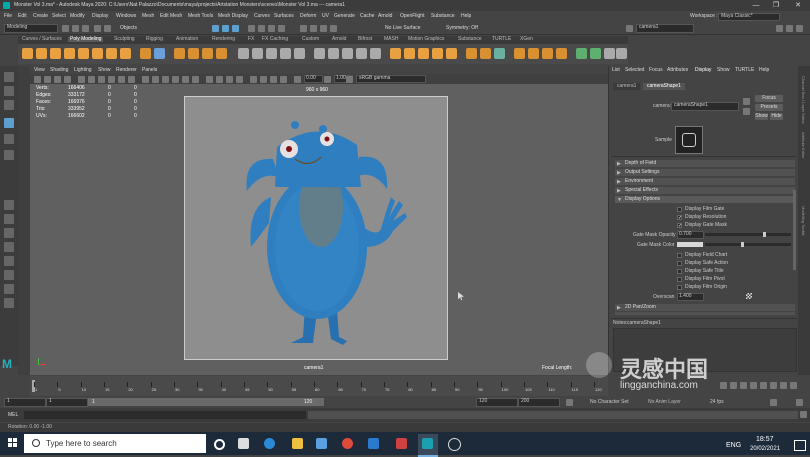  I want to click on smooth-shade-icon, so click(155, 79).